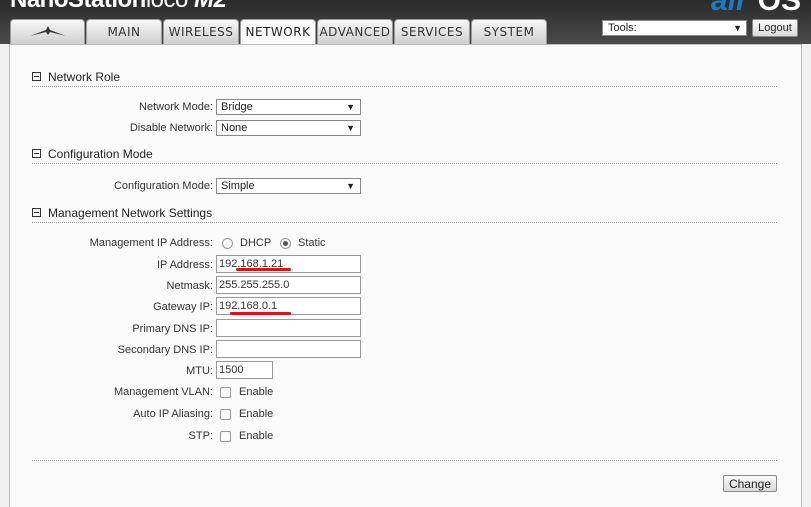  What do you see at coordinates (183, 307) in the screenshot?
I see `gateway-ip-label: Gateway IP:` at bounding box center [183, 307].